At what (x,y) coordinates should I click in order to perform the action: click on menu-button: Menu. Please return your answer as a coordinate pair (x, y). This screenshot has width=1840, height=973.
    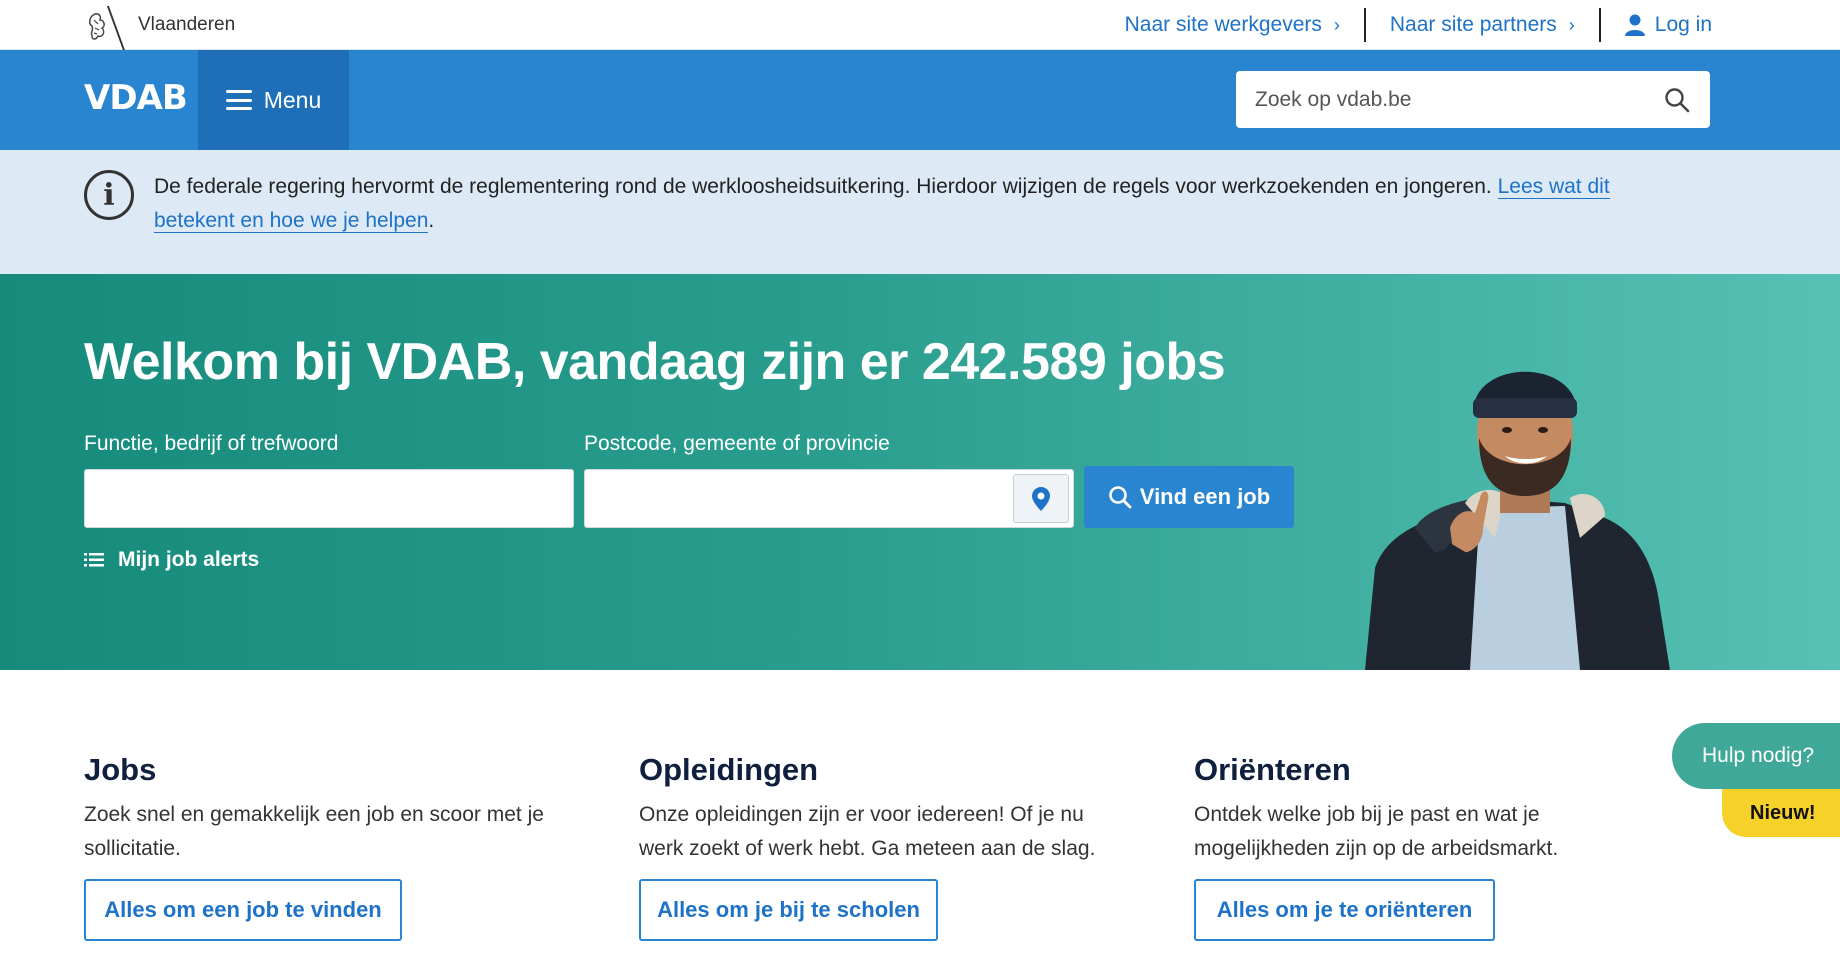
    Looking at the image, I should click on (273, 100).